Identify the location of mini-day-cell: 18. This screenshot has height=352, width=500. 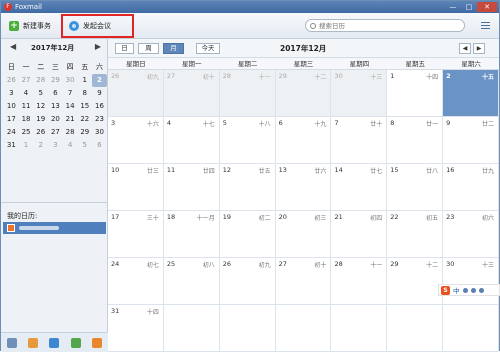
(26, 119).